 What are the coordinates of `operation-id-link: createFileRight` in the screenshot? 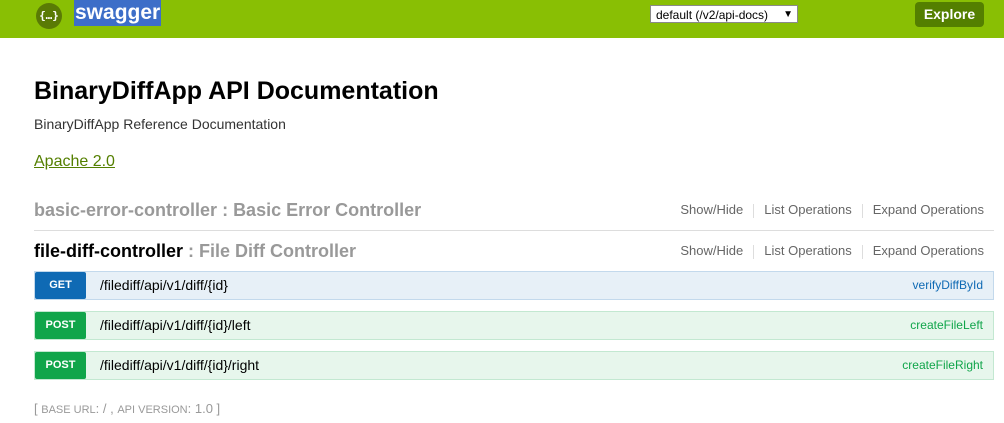 It's located at (942, 365).